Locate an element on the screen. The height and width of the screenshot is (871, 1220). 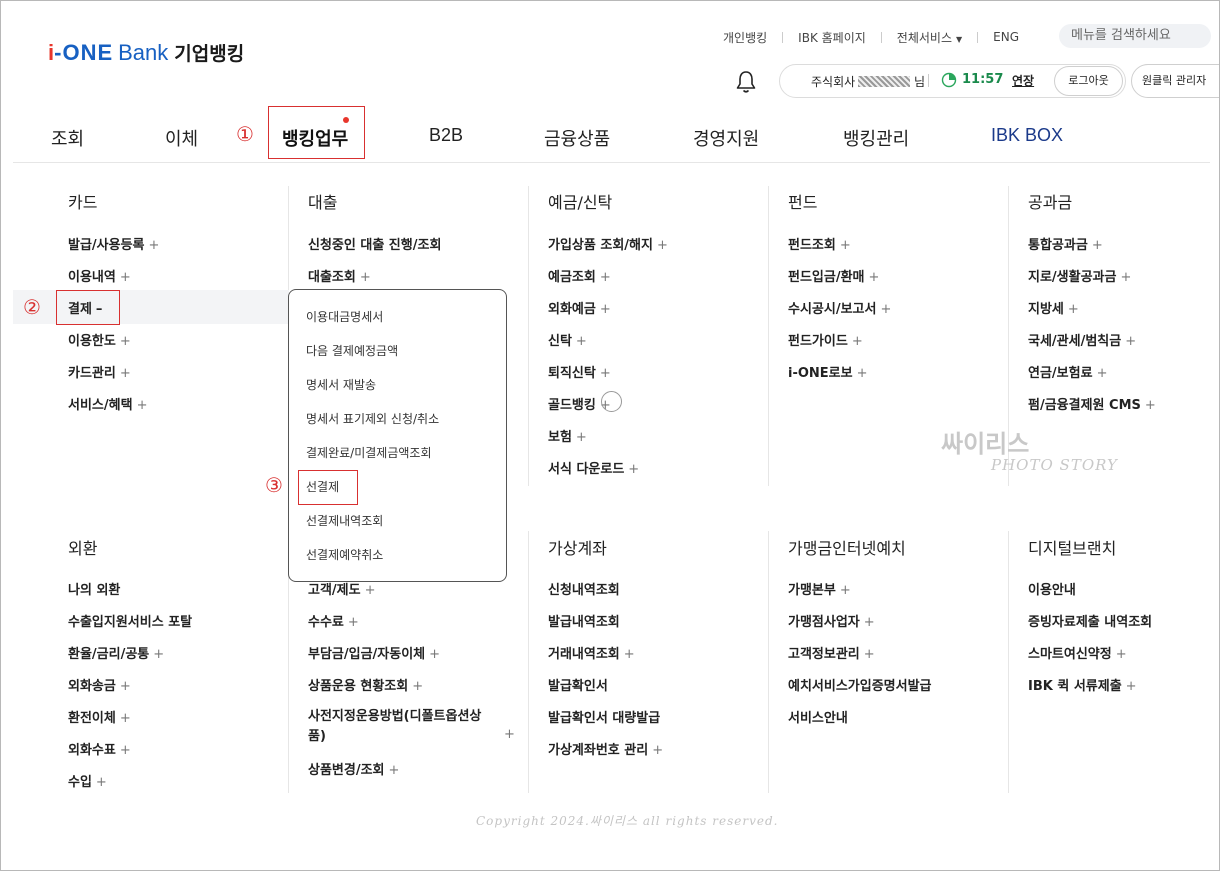
menu-tax-item: 지방세 + is located at coordinates (1053, 307).